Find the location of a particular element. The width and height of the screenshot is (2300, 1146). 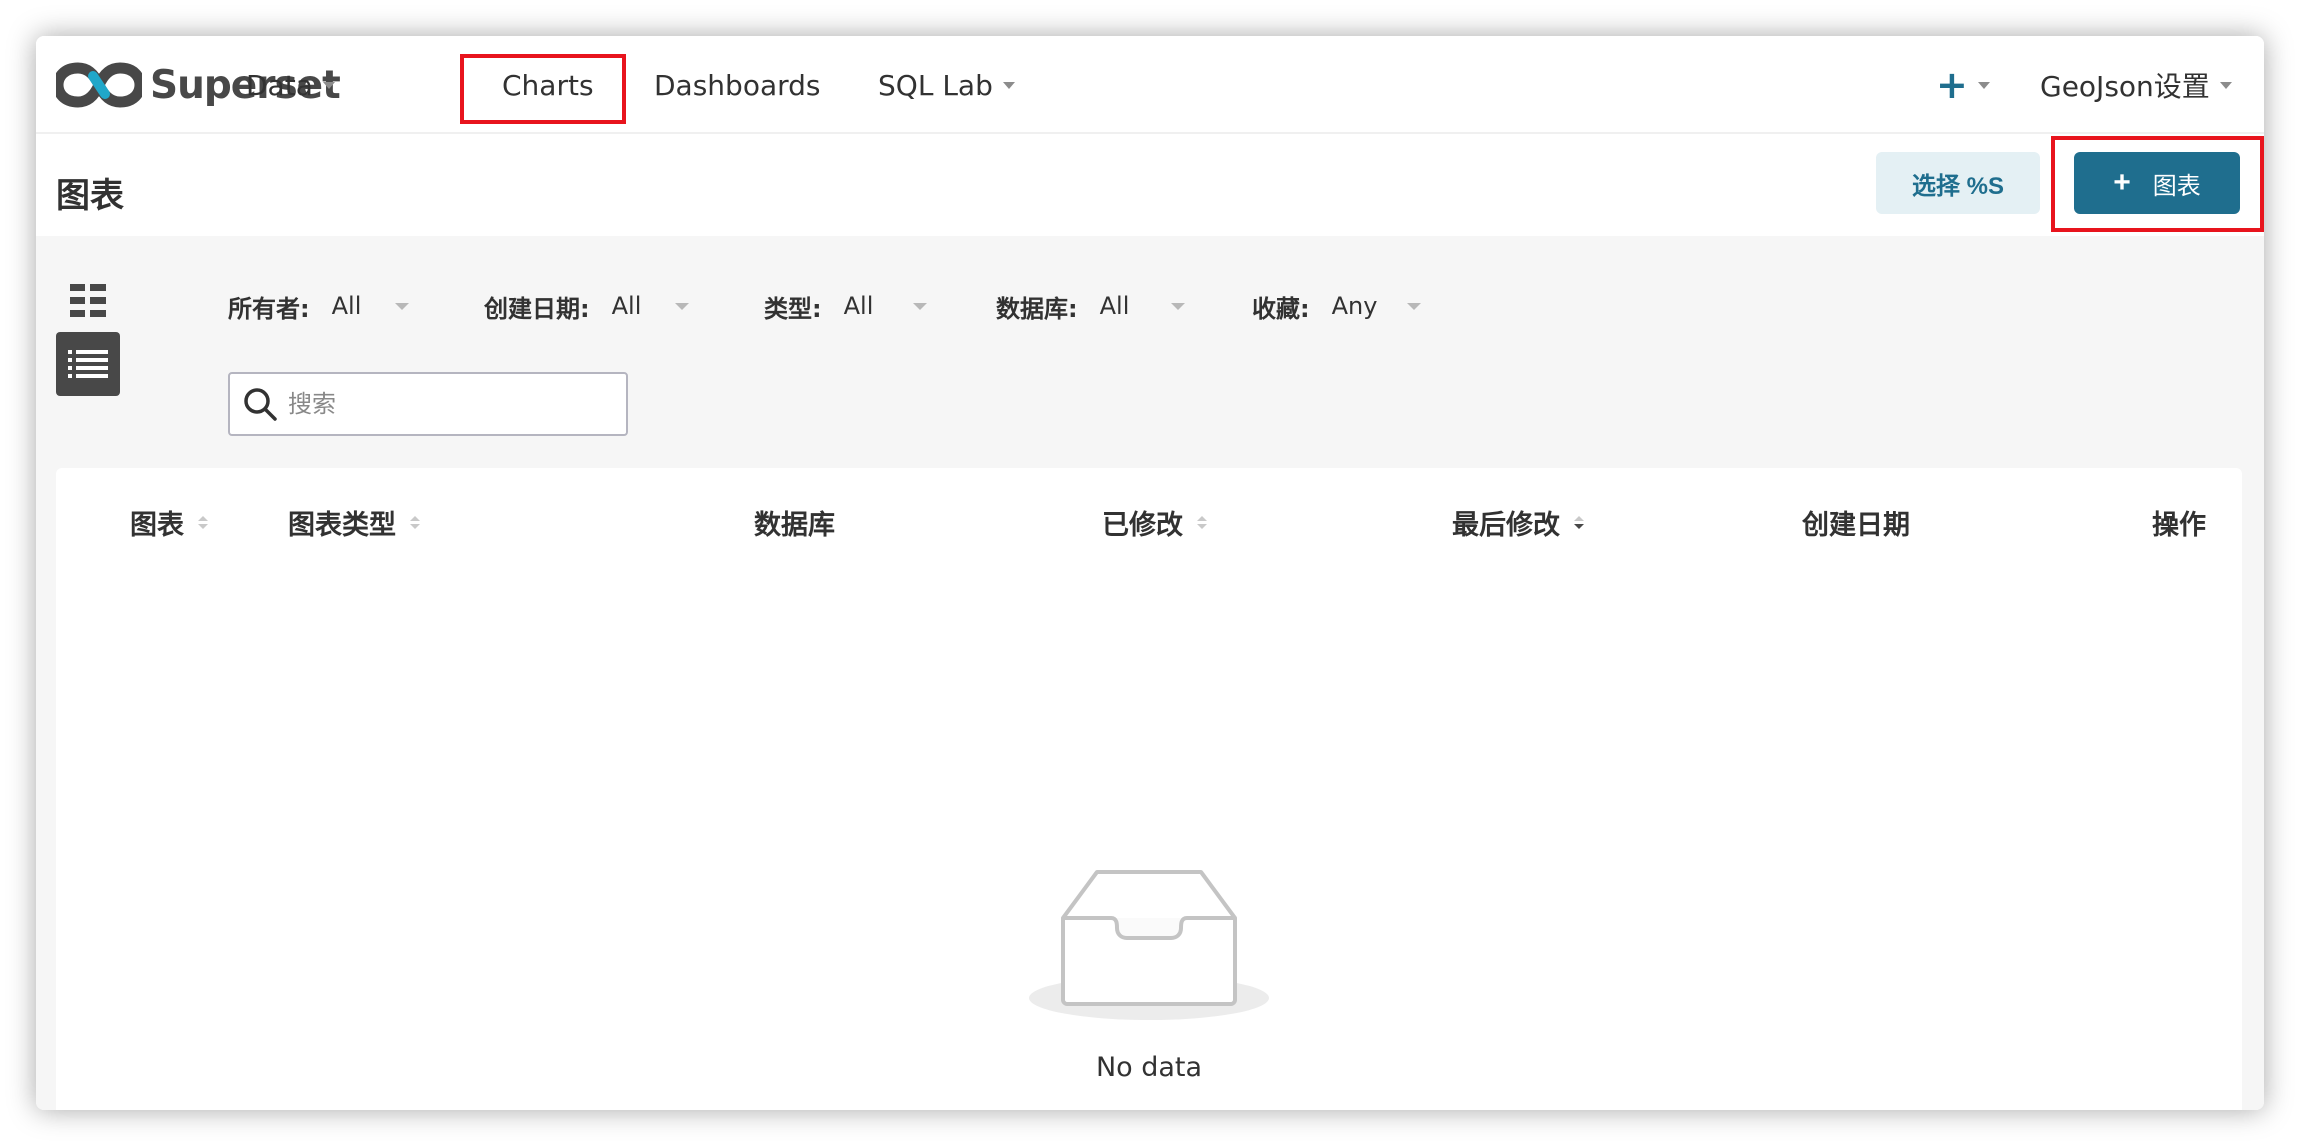

nav-charts: Charts is located at coordinates (548, 85).